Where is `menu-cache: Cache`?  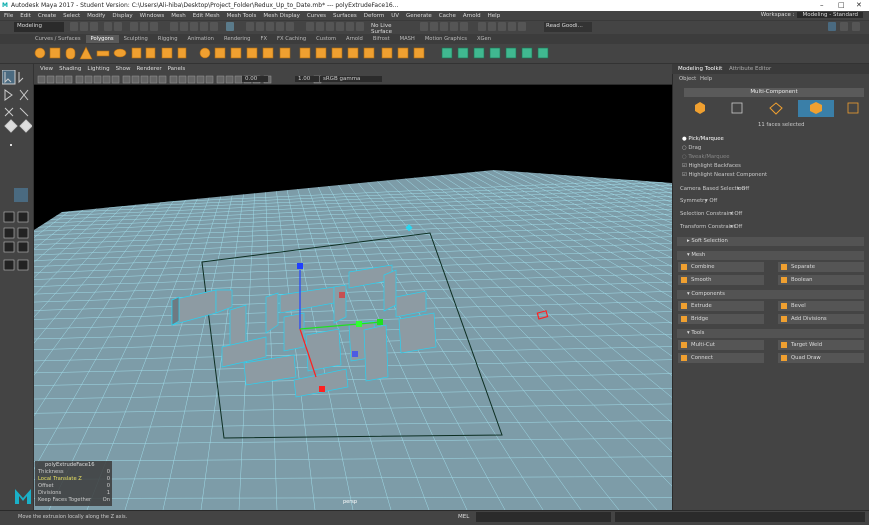
menu-cache: Cache is located at coordinates (447, 16).